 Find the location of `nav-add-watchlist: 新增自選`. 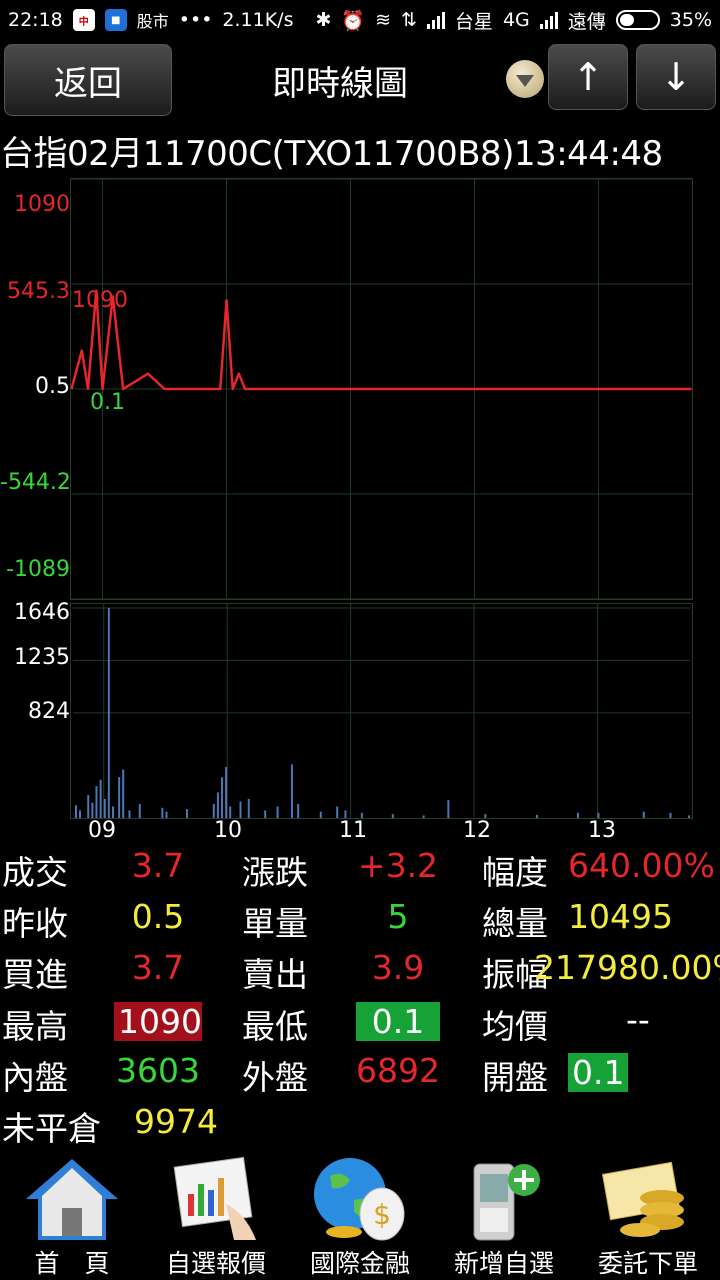

nav-add-watchlist: 新增自選 is located at coordinates (504, 1215).